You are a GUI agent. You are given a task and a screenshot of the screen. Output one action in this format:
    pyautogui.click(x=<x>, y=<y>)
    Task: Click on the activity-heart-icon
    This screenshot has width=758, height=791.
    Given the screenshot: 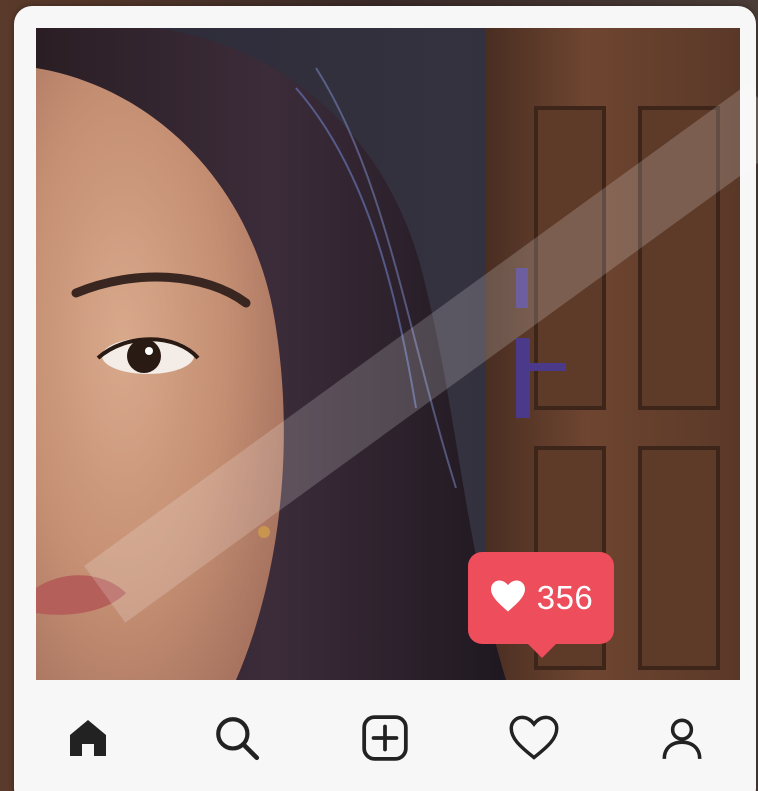 What is the action you would take?
    pyautogui.click(x=534, y=740)
    